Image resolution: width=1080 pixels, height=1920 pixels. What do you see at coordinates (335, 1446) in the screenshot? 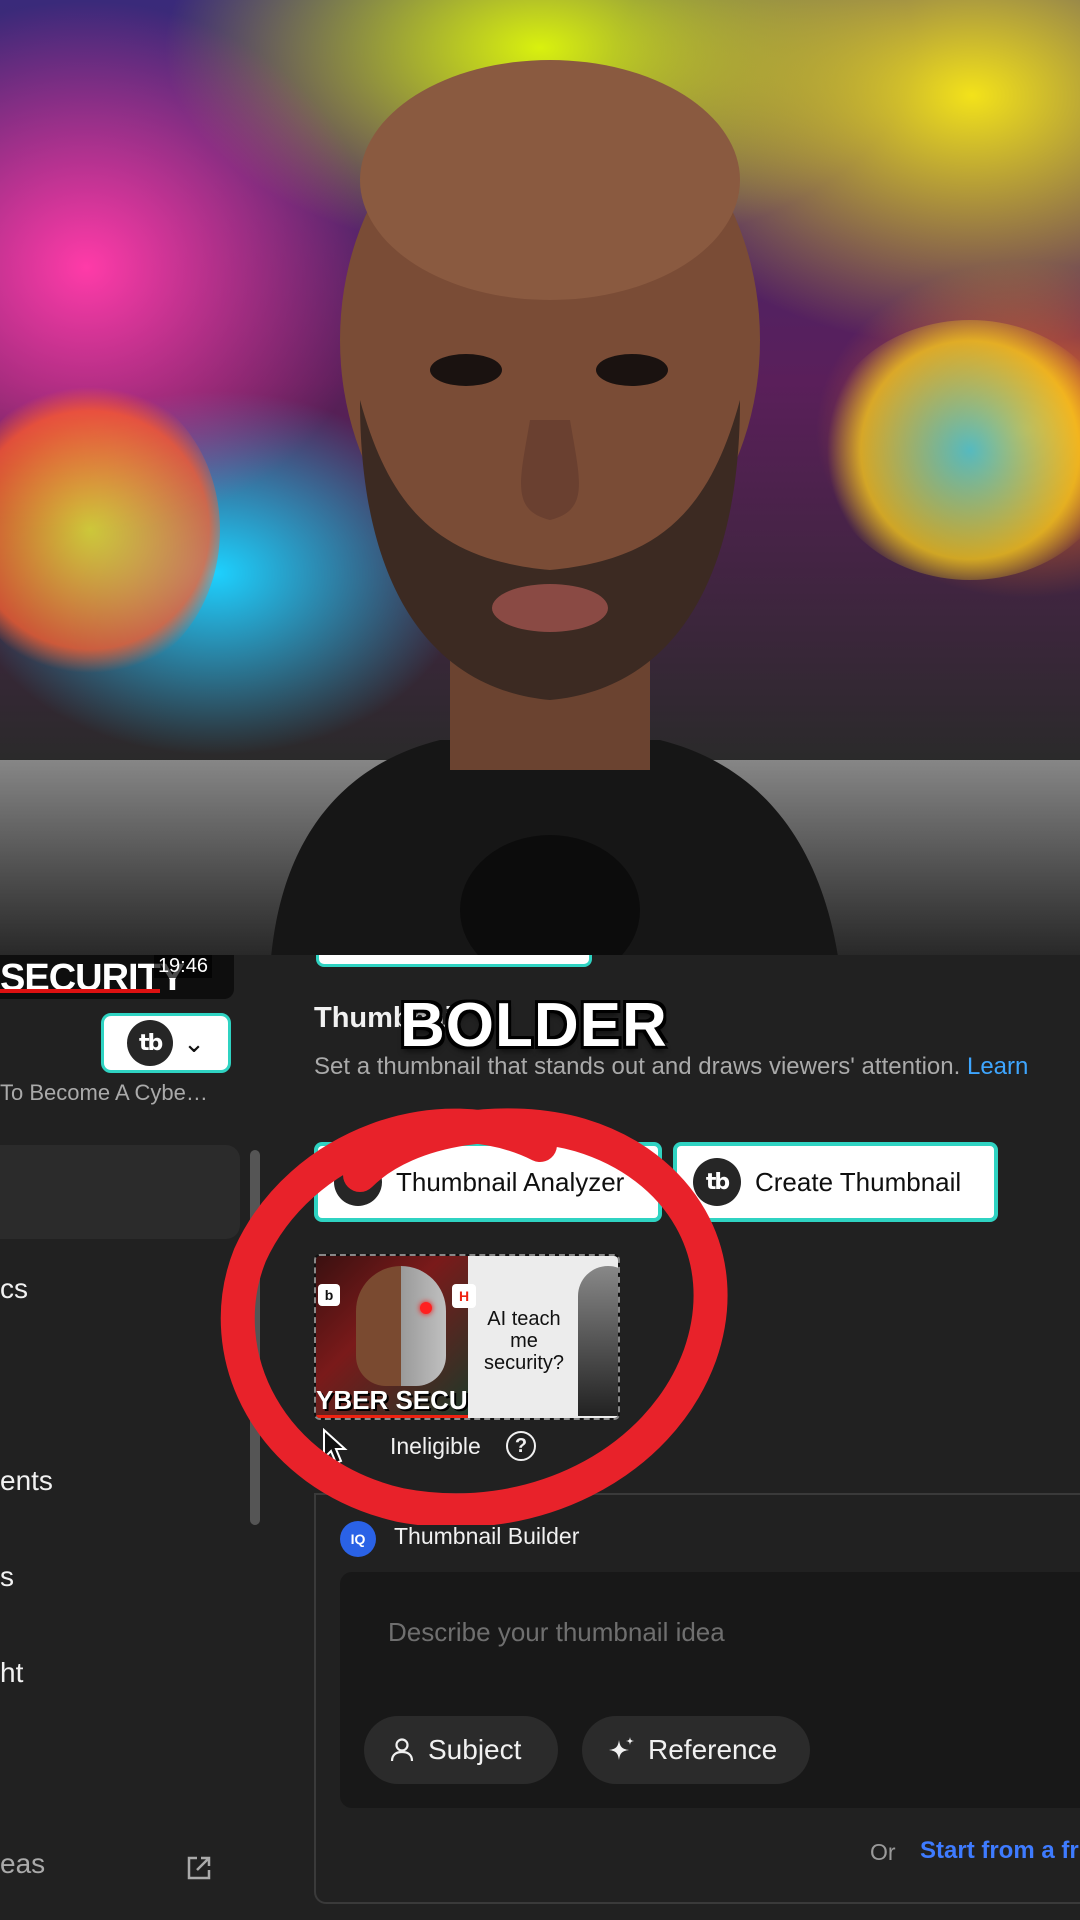
I see `mouse-cursor-icon` at bounding box center [335, 1446].